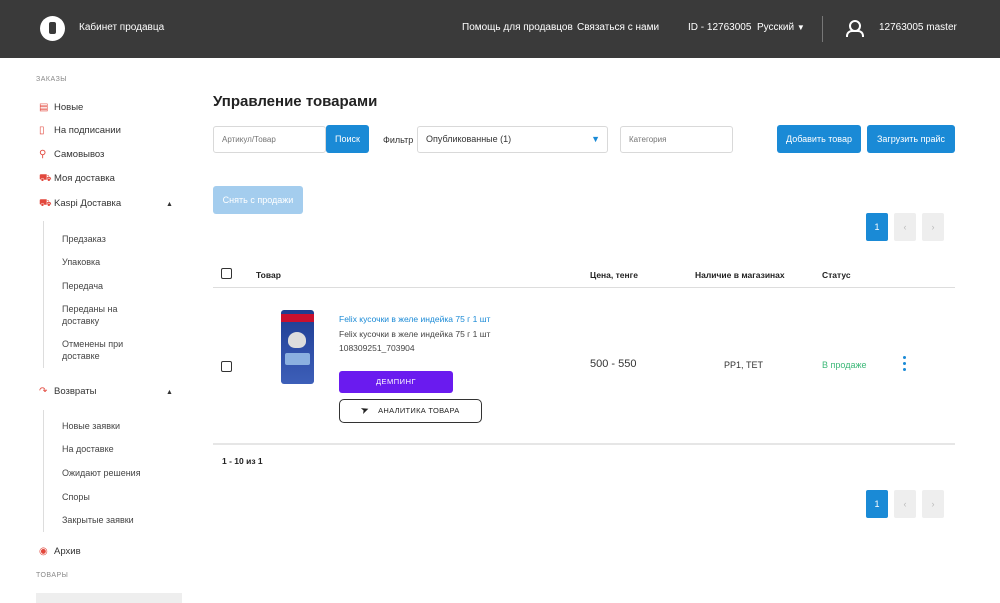 The image size is (1000, 603). Describe the element at coordinates (79, 154) in the screenshot. I see `sidebar-item-label: Самовывоз` at that location.